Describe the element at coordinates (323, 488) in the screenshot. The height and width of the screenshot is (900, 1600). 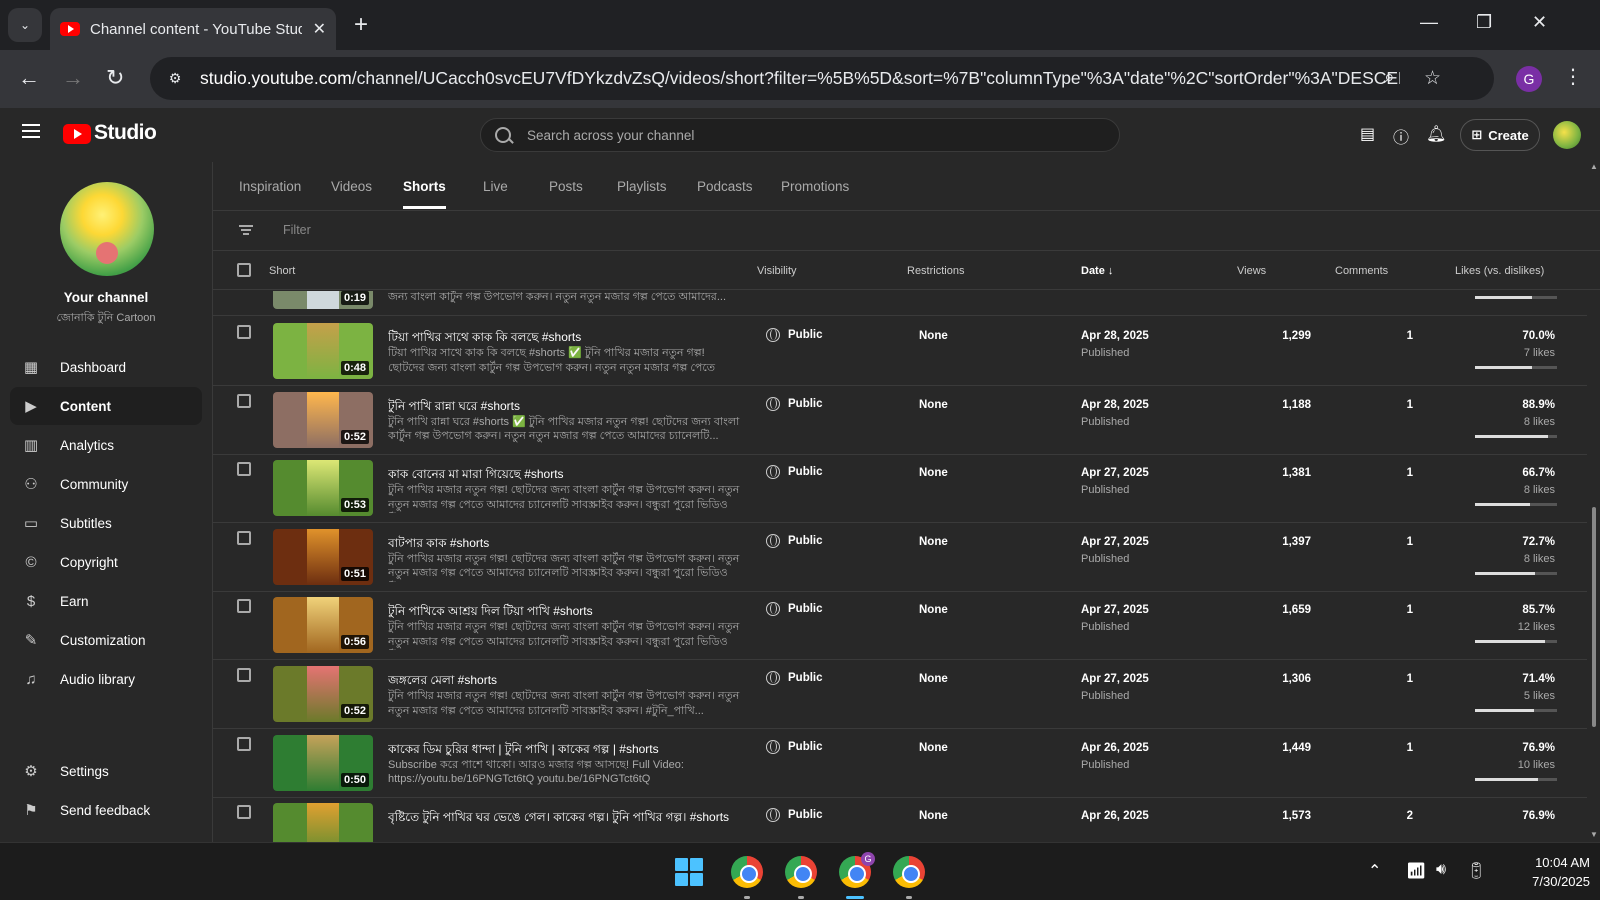
I see `video-thumbnail: 0:53` at that location.